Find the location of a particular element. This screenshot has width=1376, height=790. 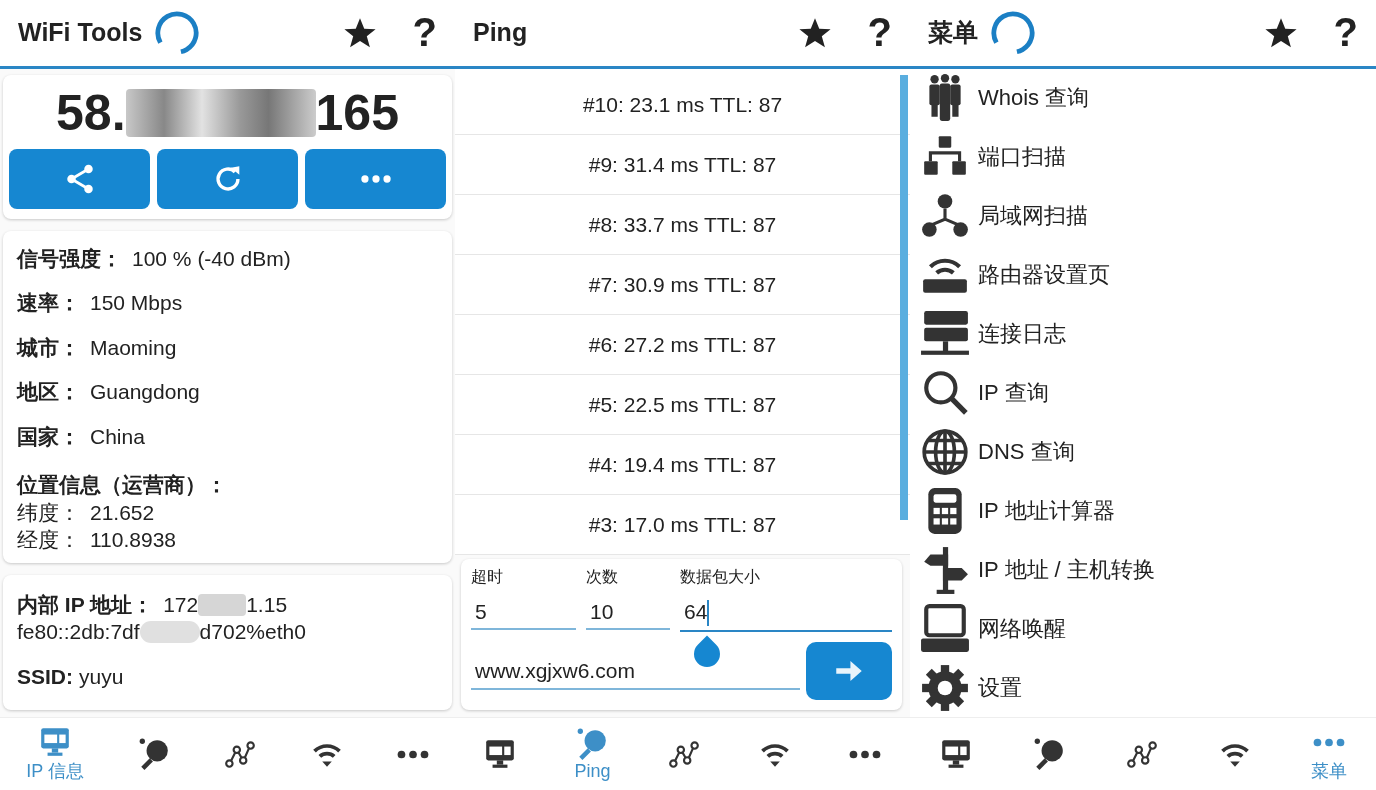

location-heading: 位置信息（运营商）： is located at coordinates (122, 485).